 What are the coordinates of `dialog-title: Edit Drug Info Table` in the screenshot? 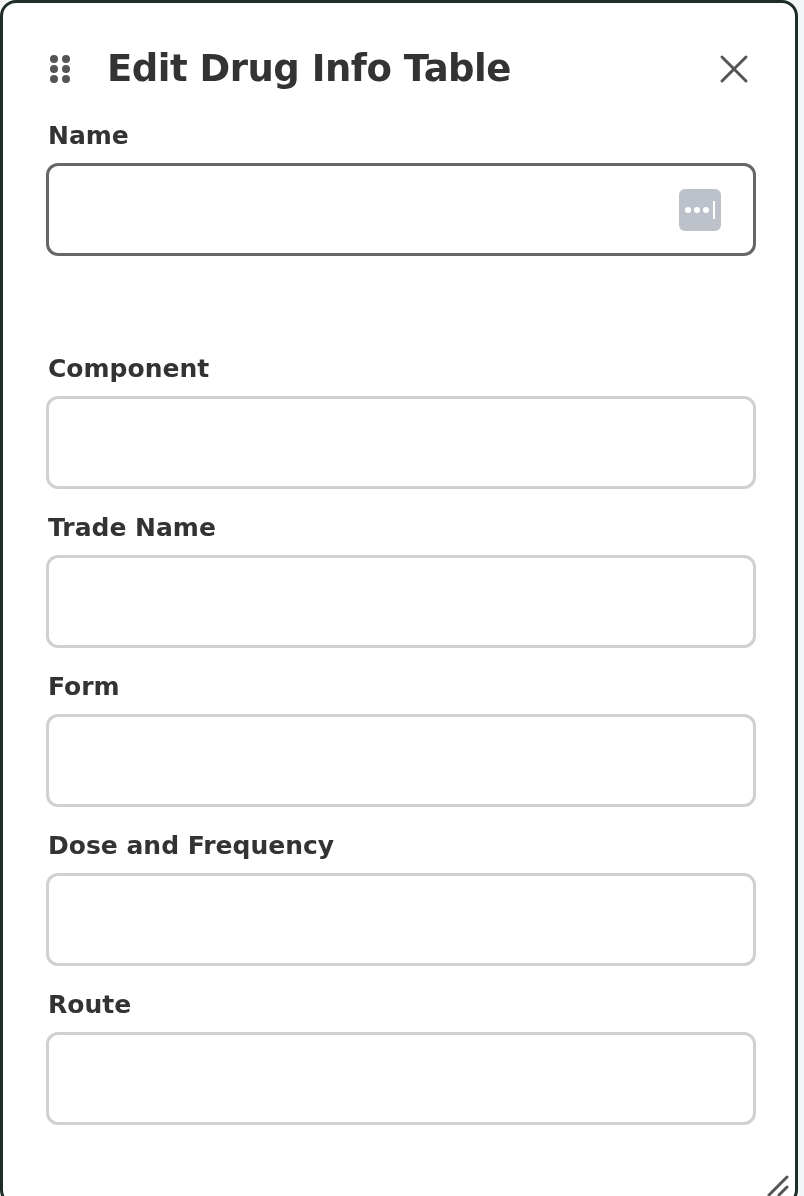 It's located at (309, 69).